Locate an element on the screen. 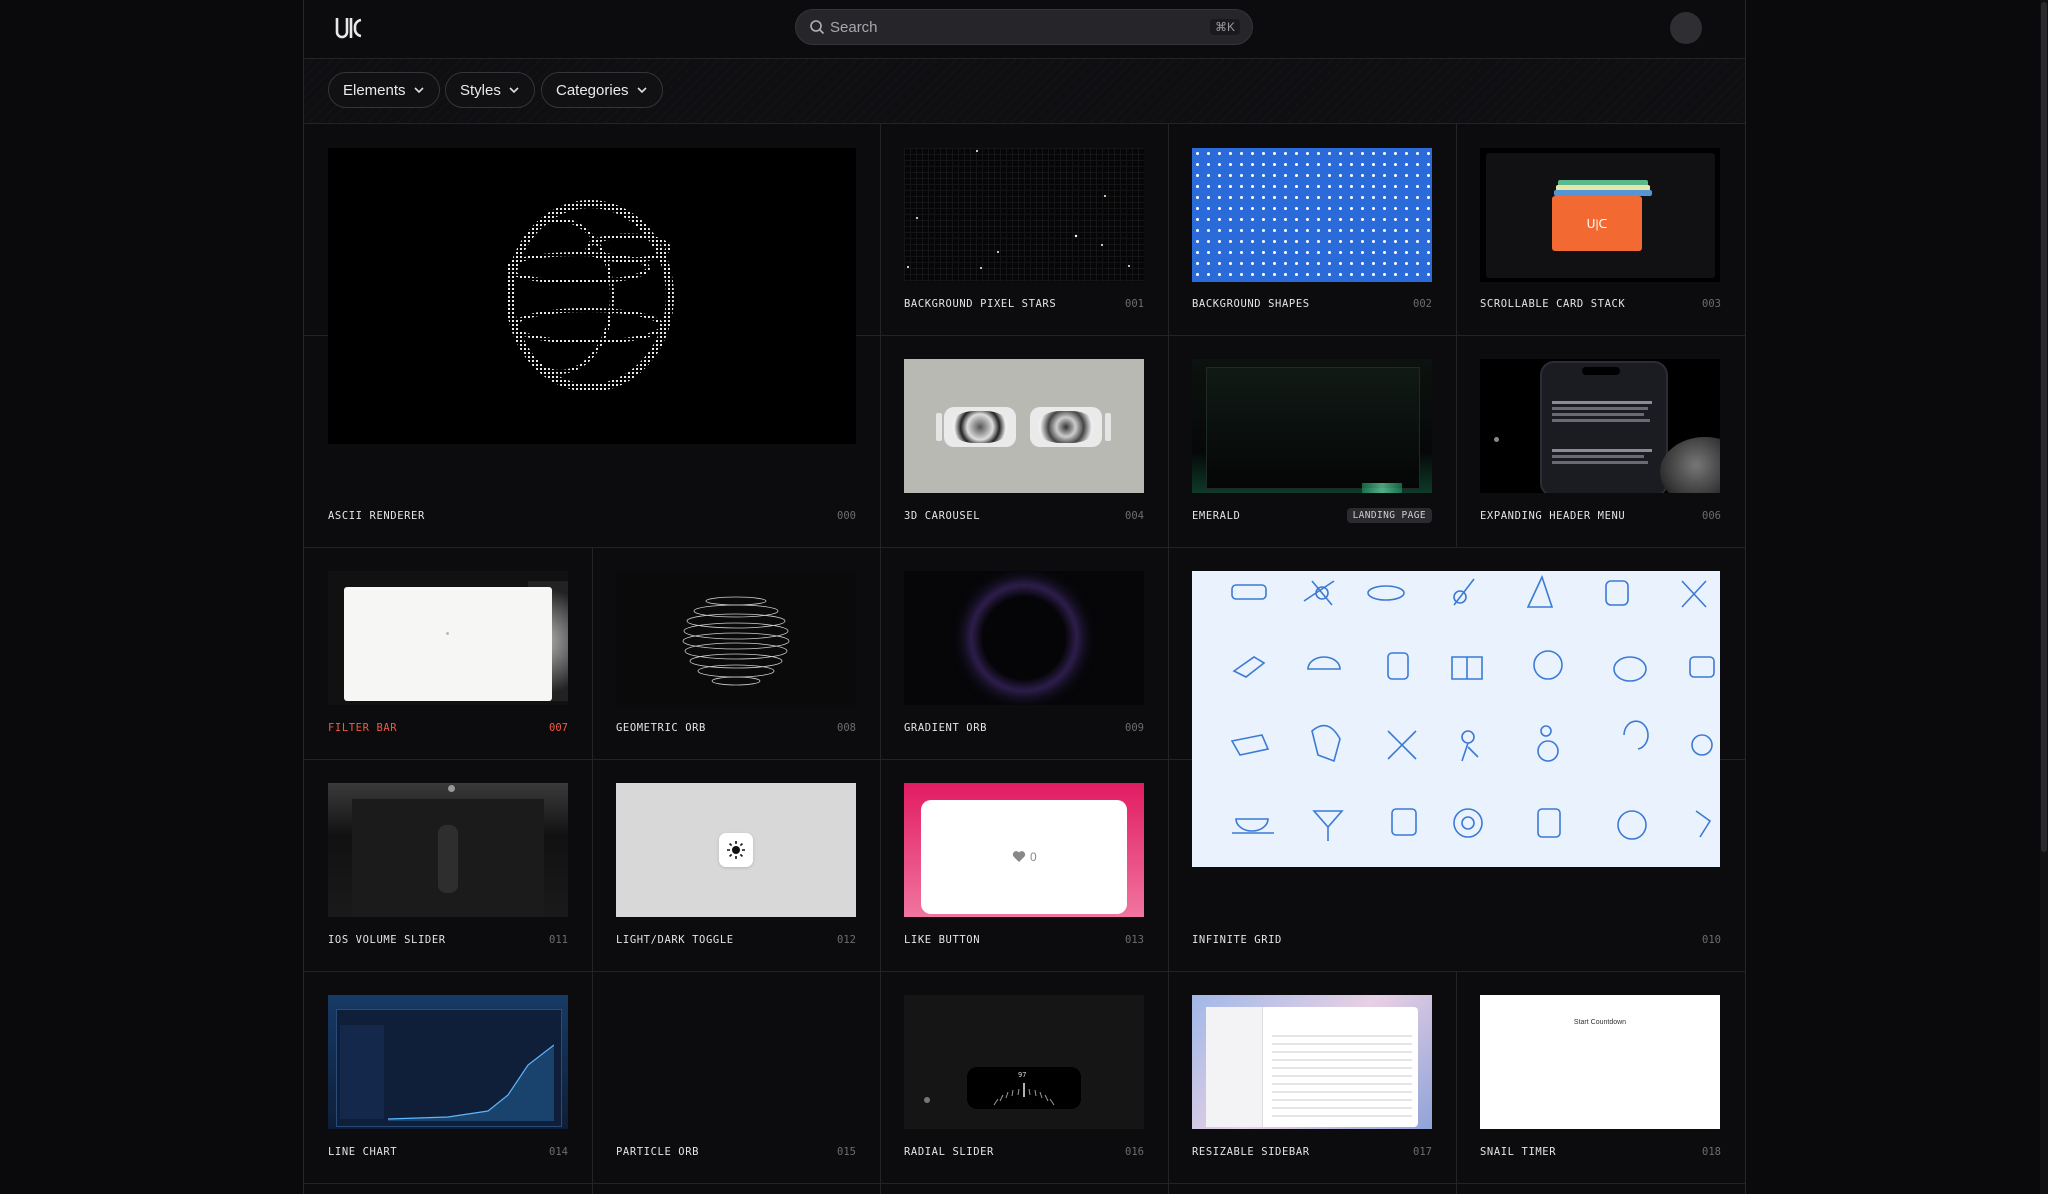 The width and height of the screenshot is (2048, 1194). filter-bar: Elements Styles Categories is located at coordinates (1024, 91).